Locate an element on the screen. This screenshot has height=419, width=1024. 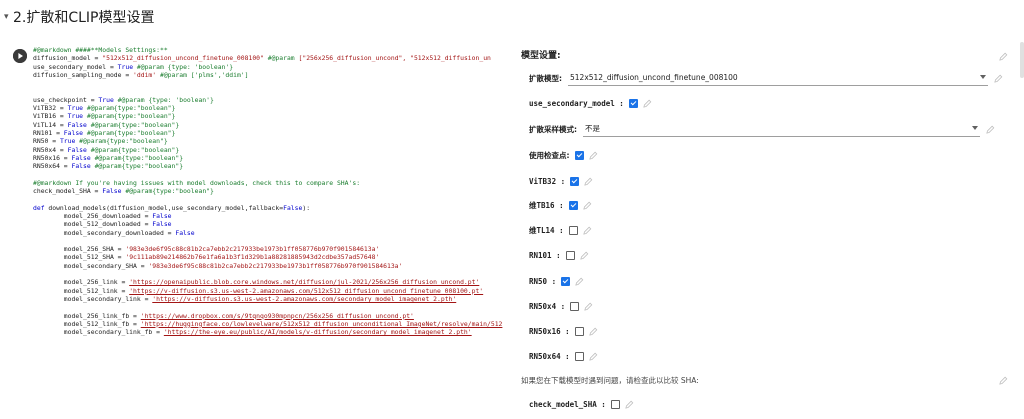
rn101-label: RN101 : is located at coordinates (545, 255).